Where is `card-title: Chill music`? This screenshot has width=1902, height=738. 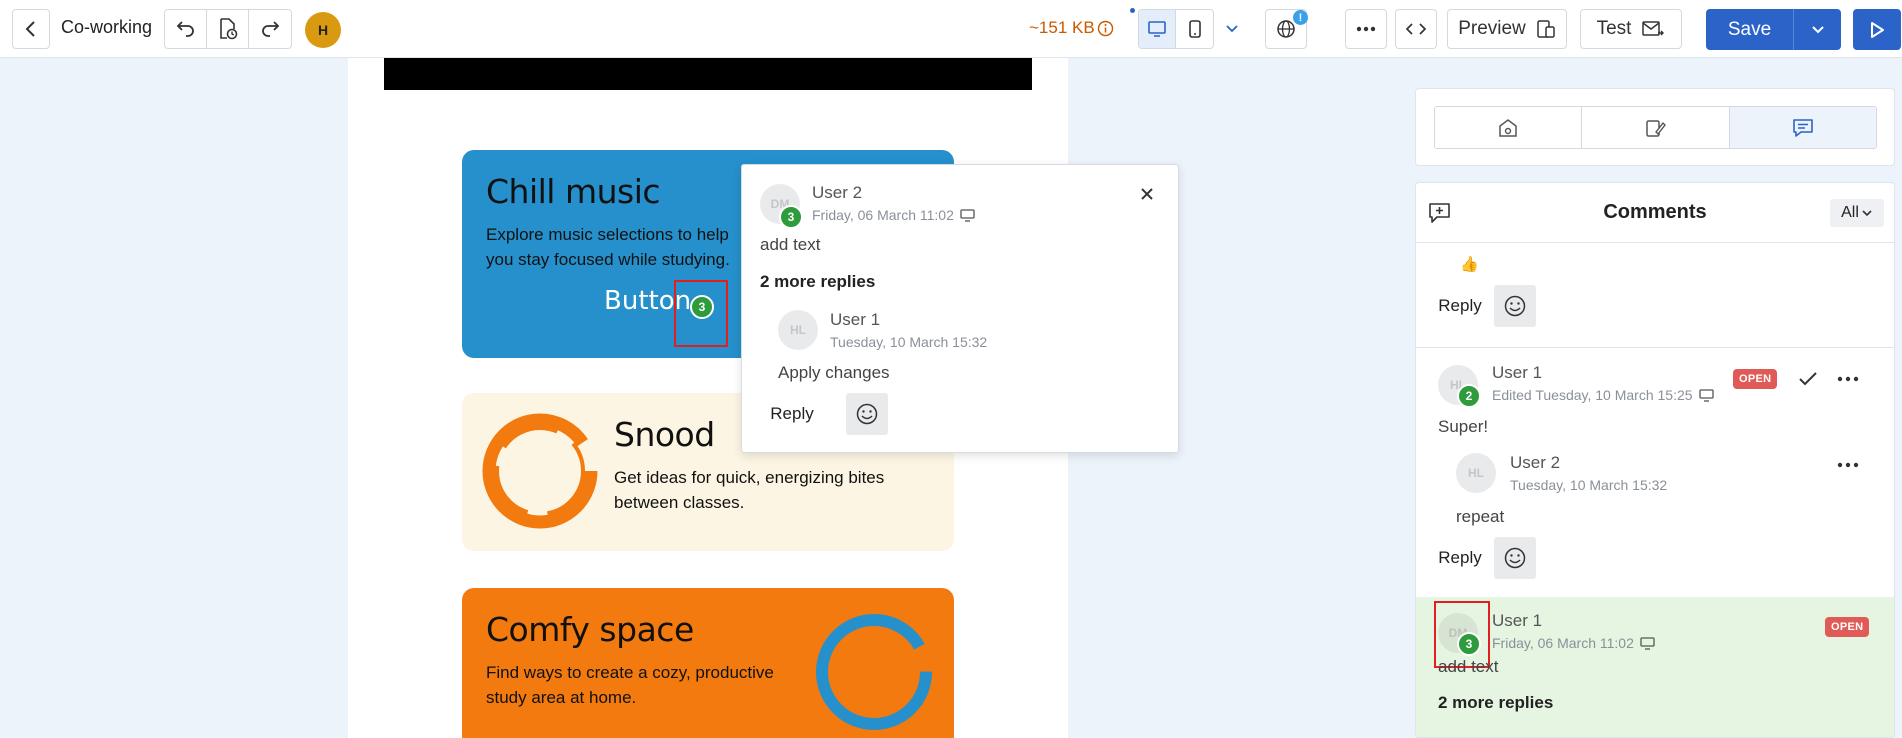
card-title: Chill music is located at coordinates (573, 191).